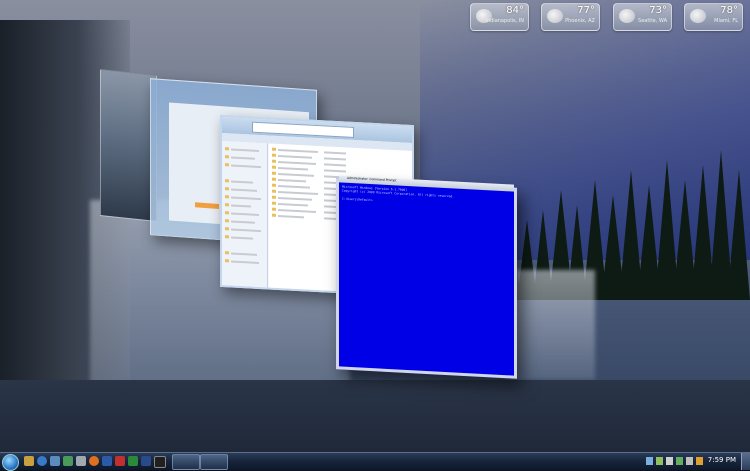 This screenshot has width=750, height=471. What do you see at coordinates (658, 10) in the screenshot?
I see `weather-temp: 73°` at bounding box center [658, 10].